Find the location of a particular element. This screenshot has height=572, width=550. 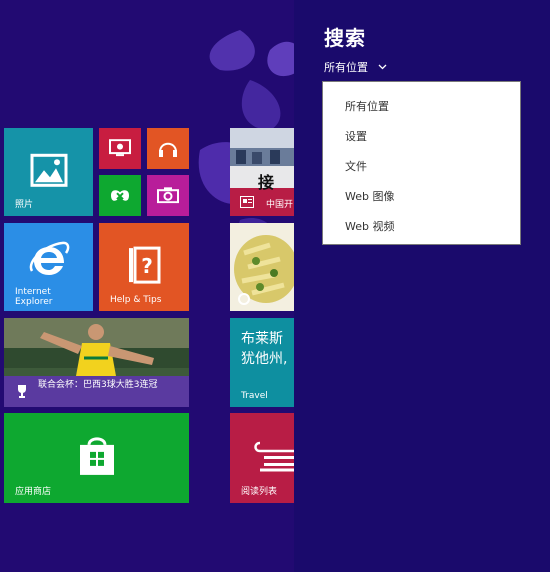

tile-store: 应用商店 is located at coordinates (96, 458).